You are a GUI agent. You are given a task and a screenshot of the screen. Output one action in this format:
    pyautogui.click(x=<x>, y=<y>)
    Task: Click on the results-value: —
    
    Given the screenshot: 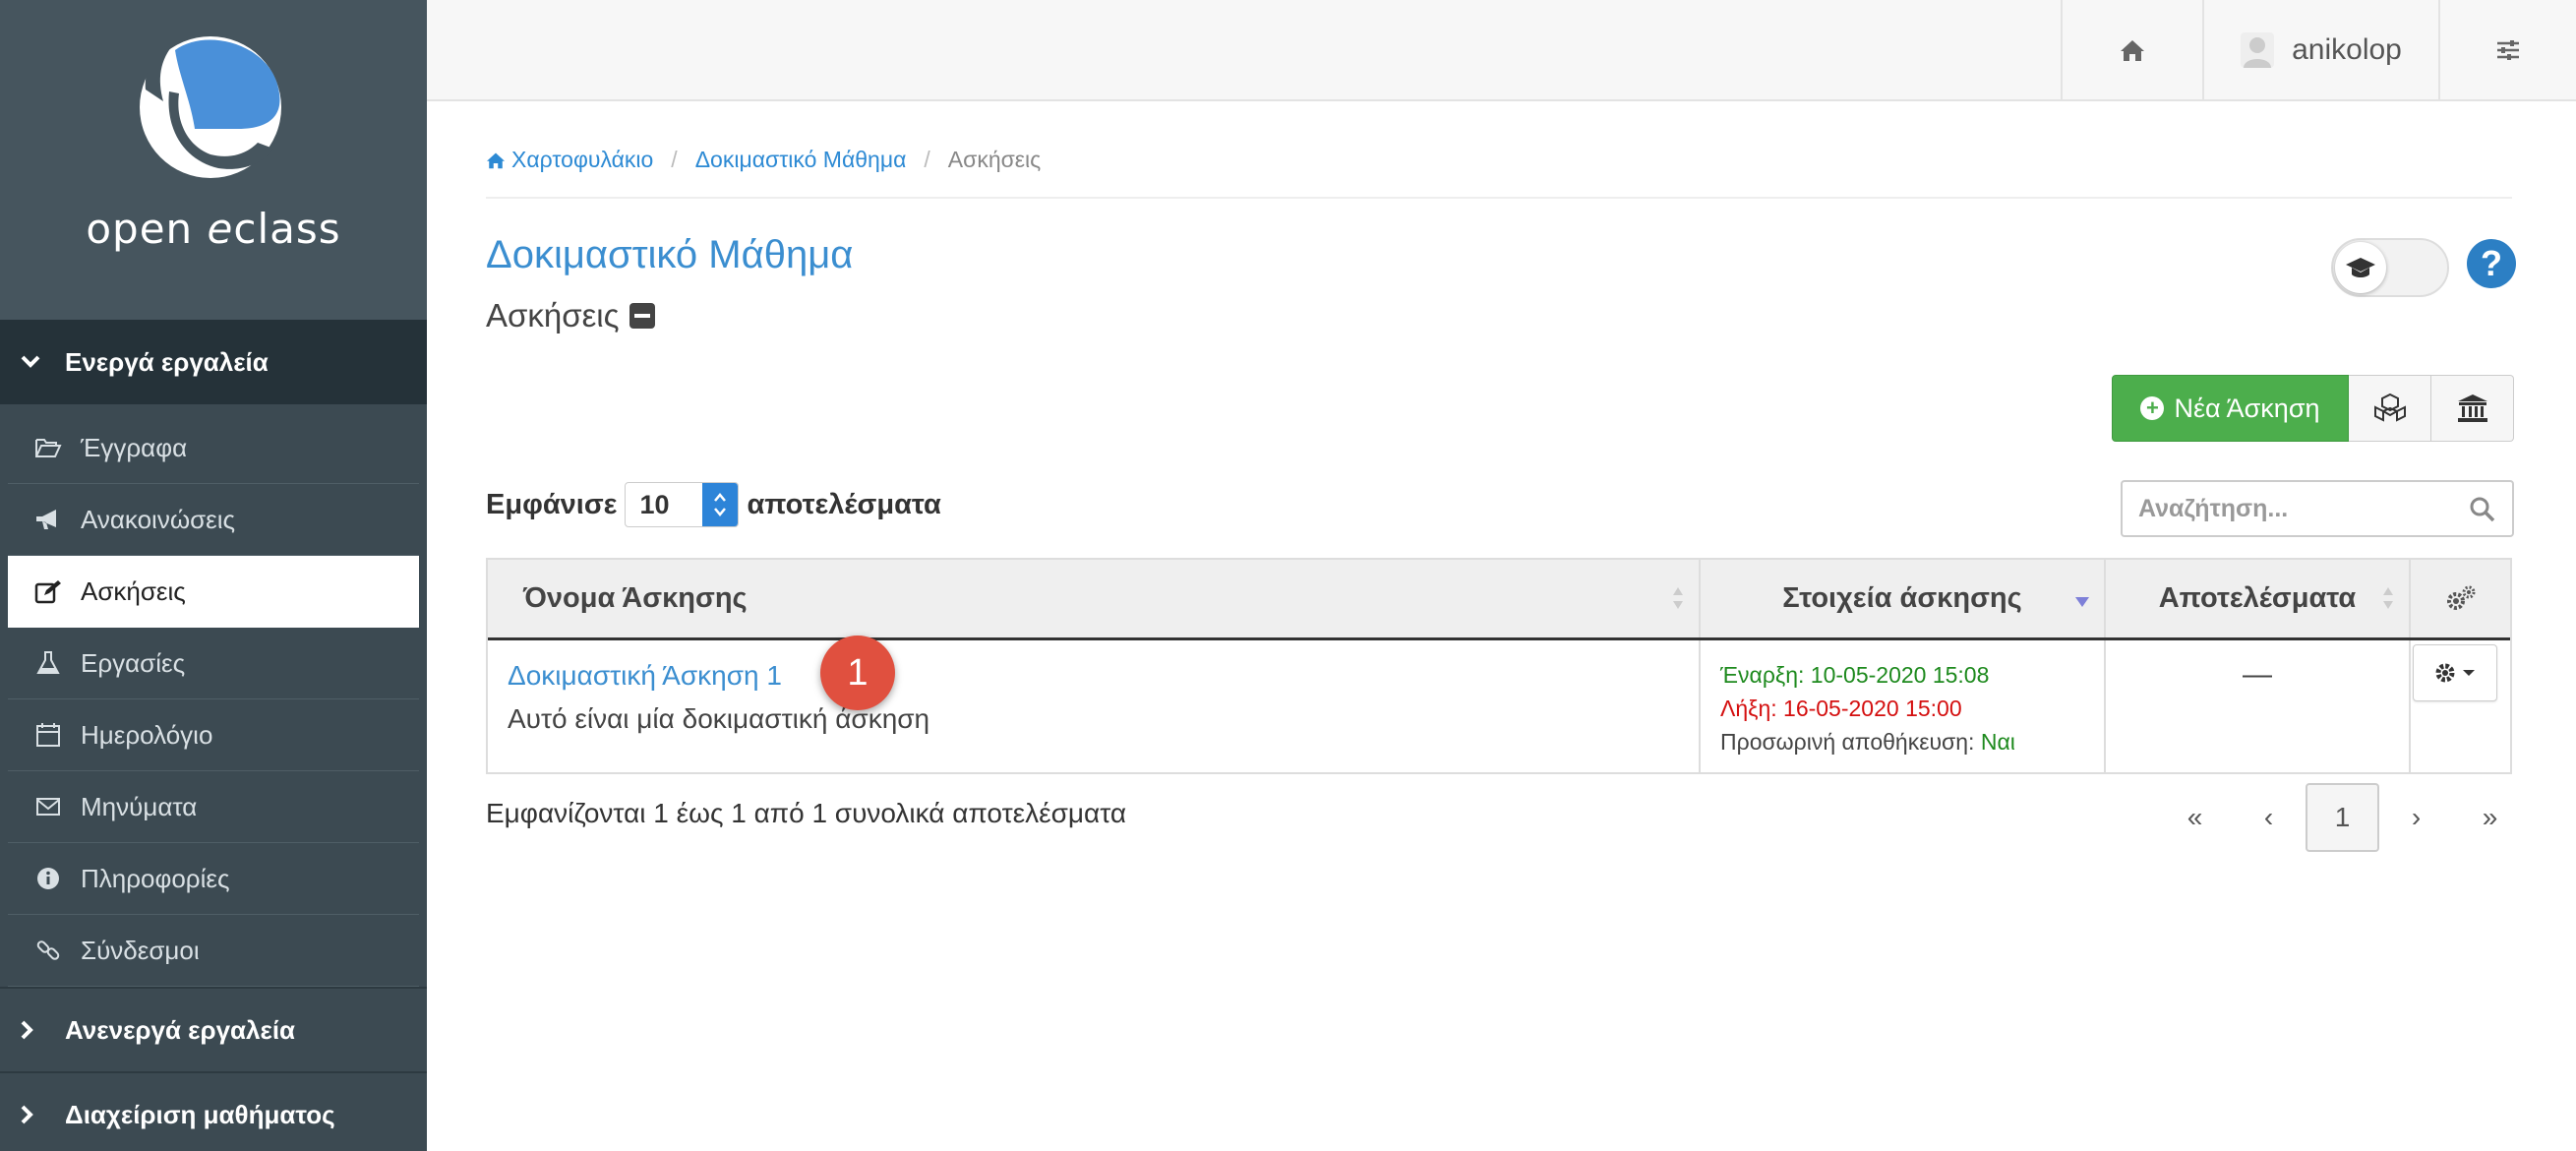 What is the action you would take?
    pyautogui.click(x=2257, y=674)
    